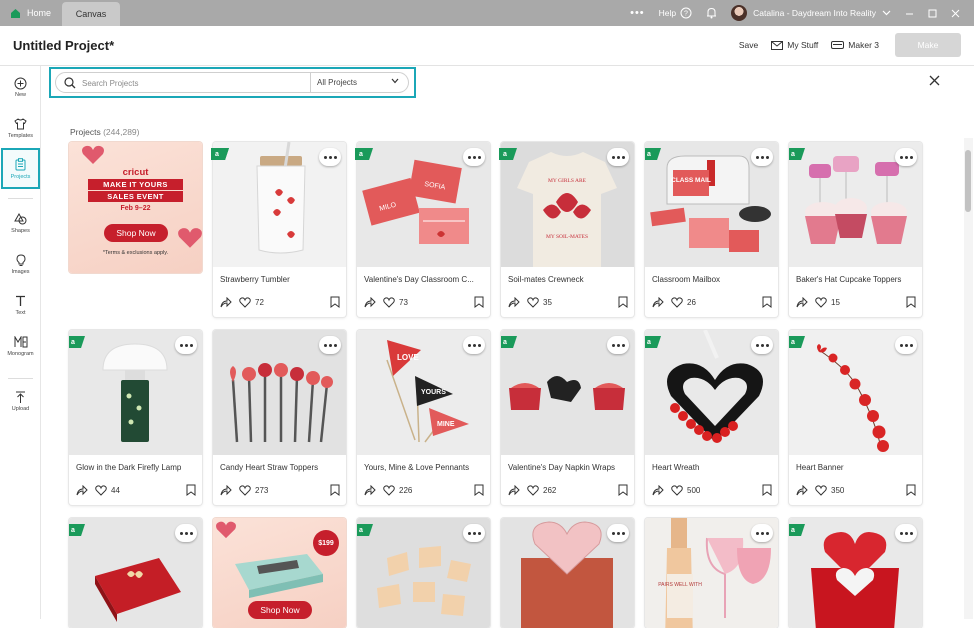 Image resolution: width=974 pixels, height=628 pixels. What do you see at coordinates (863, 45) in the screenshot?
I see `machine-label: Maker 3` at bounding box center [863, 45].